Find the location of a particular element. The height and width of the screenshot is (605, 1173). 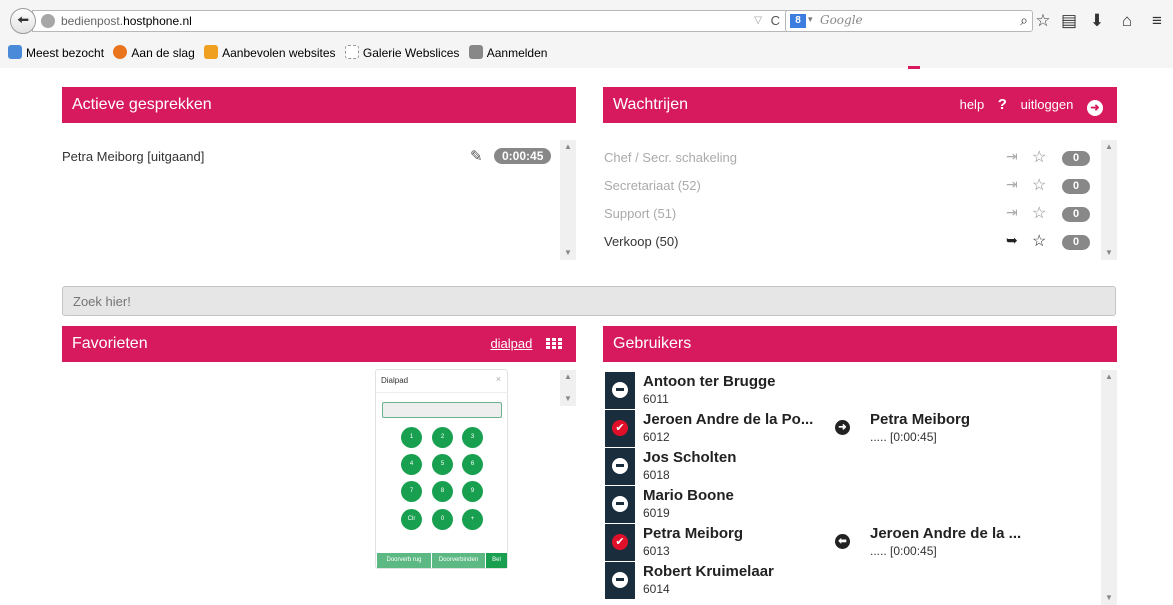

logout-link: uitloggen is located at coordinates (1047, 104).